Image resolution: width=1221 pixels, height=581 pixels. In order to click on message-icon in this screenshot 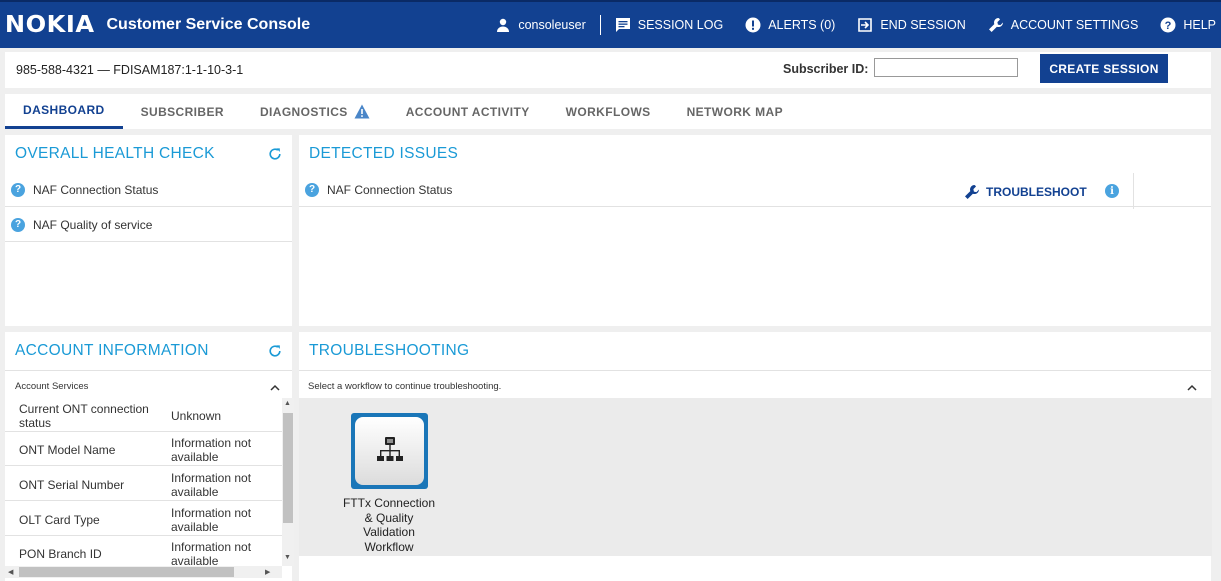, I will do `click(622, 25)`.